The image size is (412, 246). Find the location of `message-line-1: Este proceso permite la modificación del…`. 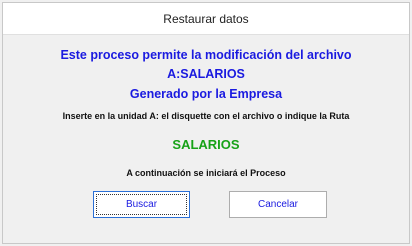

message-line-1: Este proceso permite la modificación del… is located at coordinates (206, 55).